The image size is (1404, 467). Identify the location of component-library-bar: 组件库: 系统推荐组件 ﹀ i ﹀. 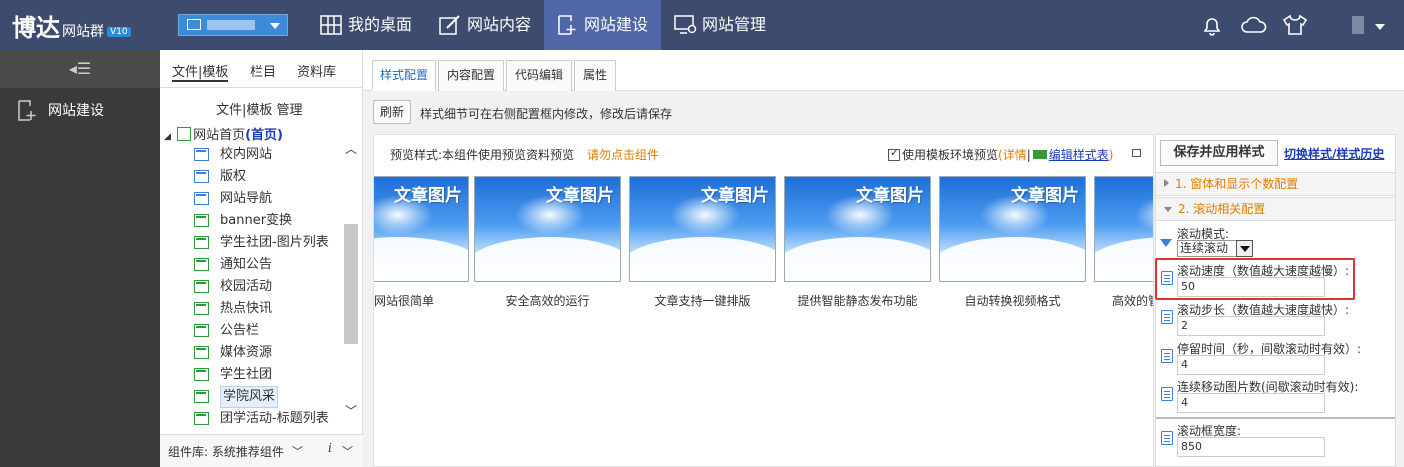
(261, 450).